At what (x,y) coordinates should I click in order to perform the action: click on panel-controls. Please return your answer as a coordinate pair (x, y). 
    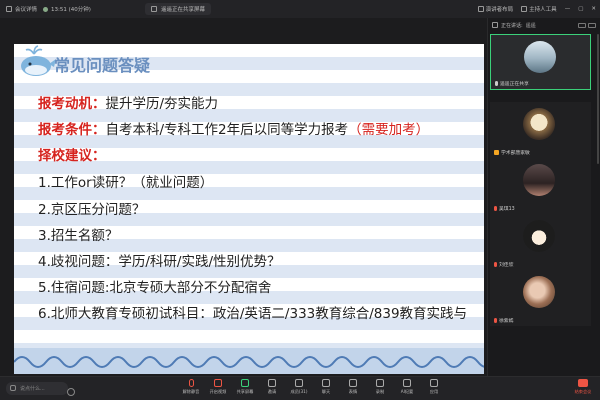
    Looking at the image, I should click on (587, 25).